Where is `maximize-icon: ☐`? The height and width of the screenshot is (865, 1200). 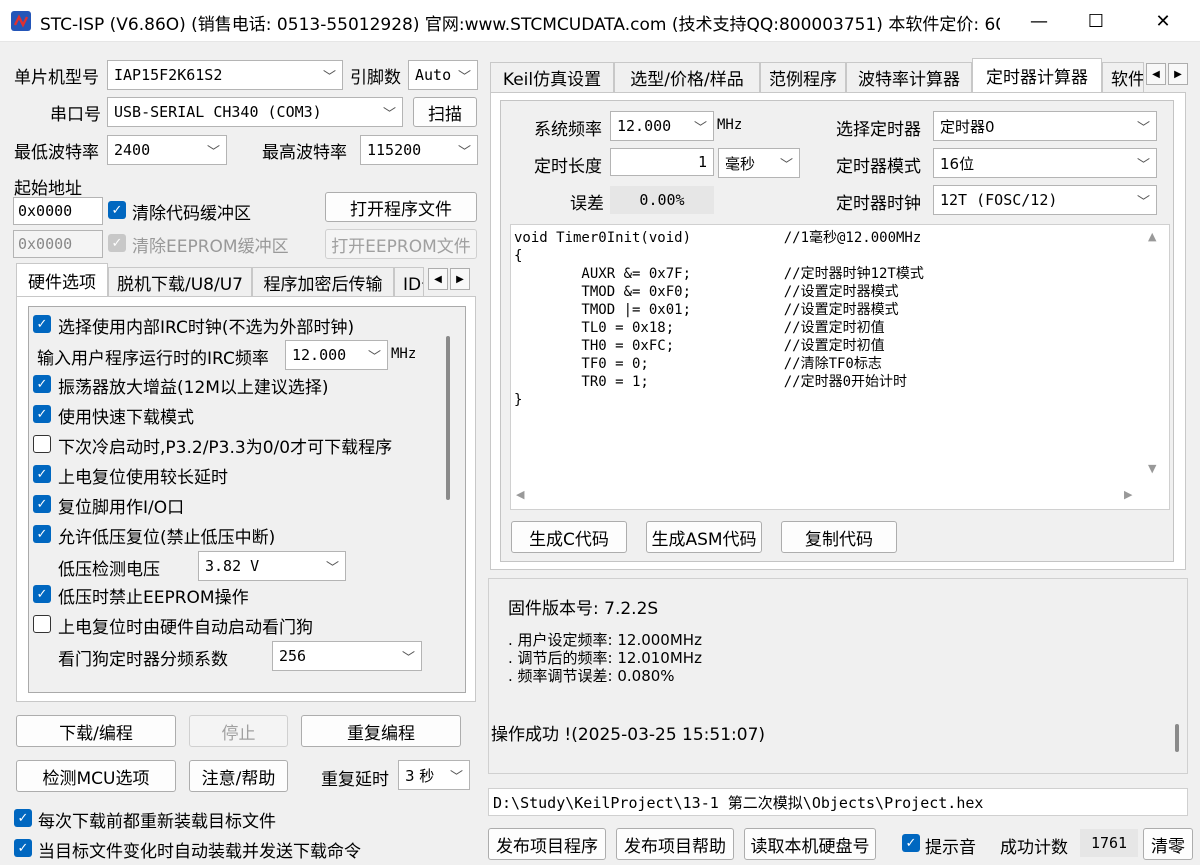 maximize-icon: ☐ is located at coordinates (1096, 21).